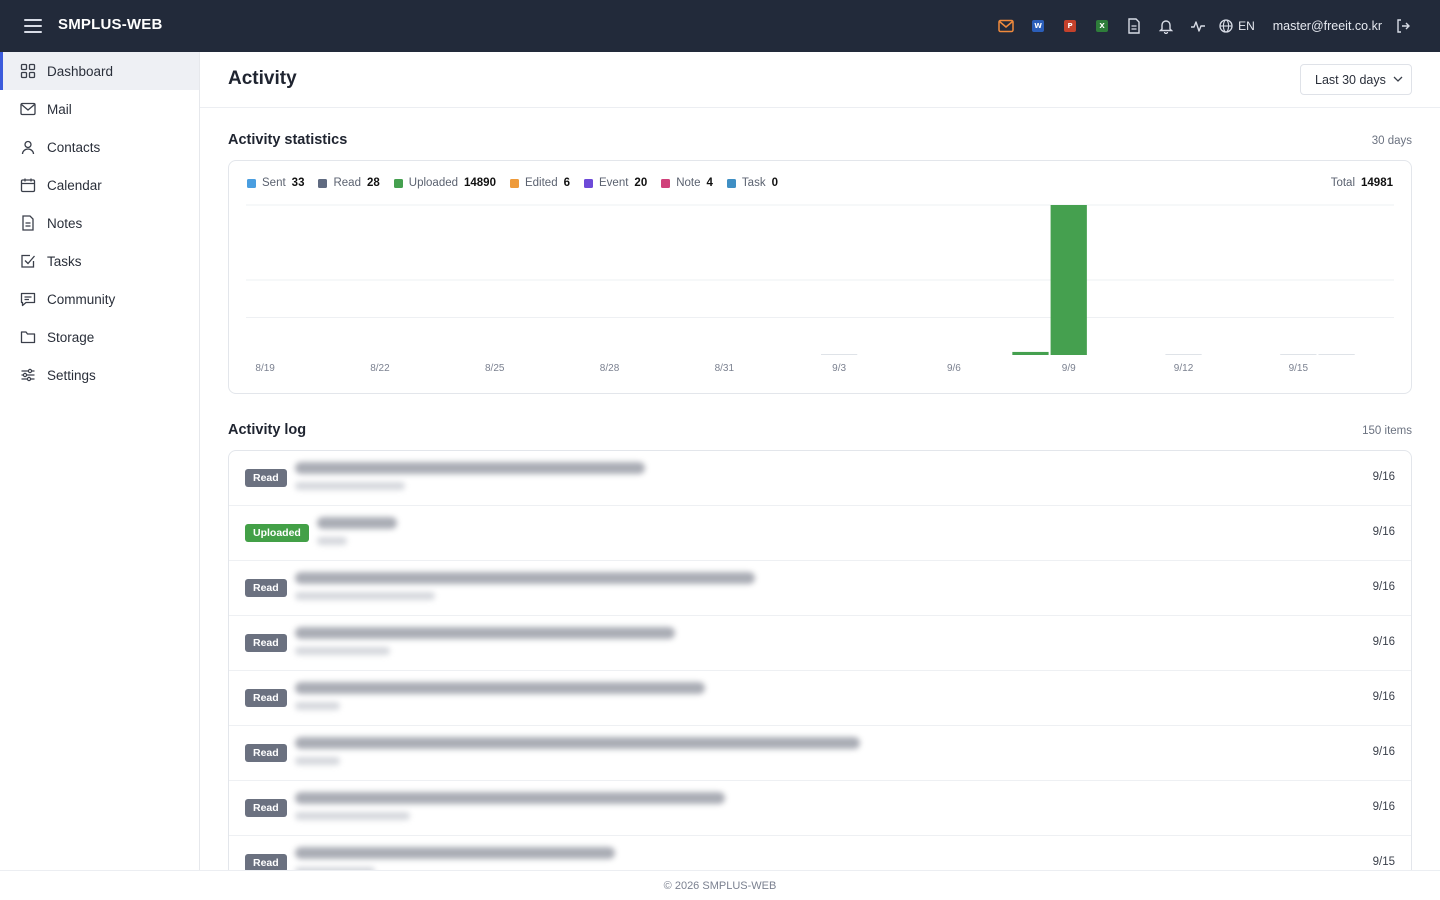  I want to click on x-tick-label: 8/22, so click(380, 368).